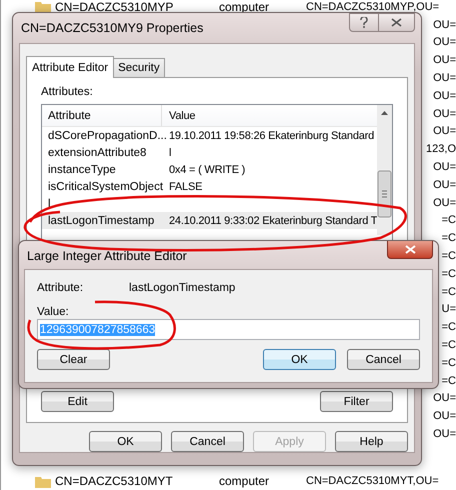  What do you see at coordinates (114, 481) in the screenshot?
I see `list-cell: CN=DACZC5310MYT` at bounding box center [114, 481].